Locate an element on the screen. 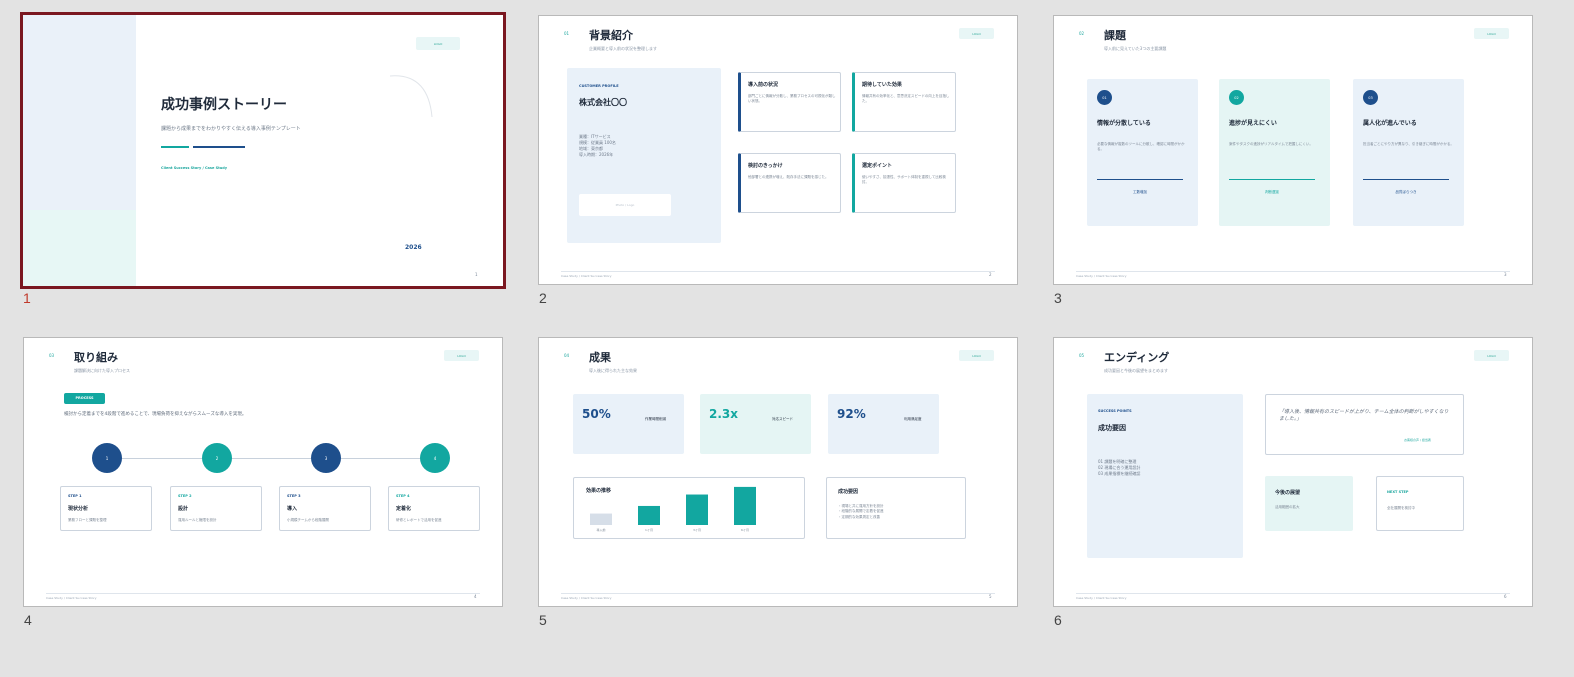 This screenshot has height=677, width=1574. info-card-body: 使いやすさ、拡張性、サポート体制を重視して比較検討。 is located at coordinates (904, 180).